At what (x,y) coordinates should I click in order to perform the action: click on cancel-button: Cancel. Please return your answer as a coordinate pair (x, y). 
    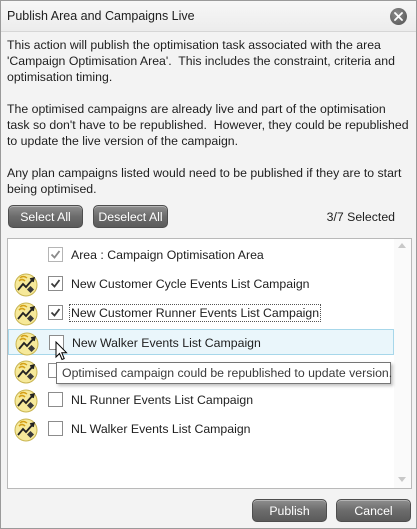
    Looking at the image, I should click on (373, 510).